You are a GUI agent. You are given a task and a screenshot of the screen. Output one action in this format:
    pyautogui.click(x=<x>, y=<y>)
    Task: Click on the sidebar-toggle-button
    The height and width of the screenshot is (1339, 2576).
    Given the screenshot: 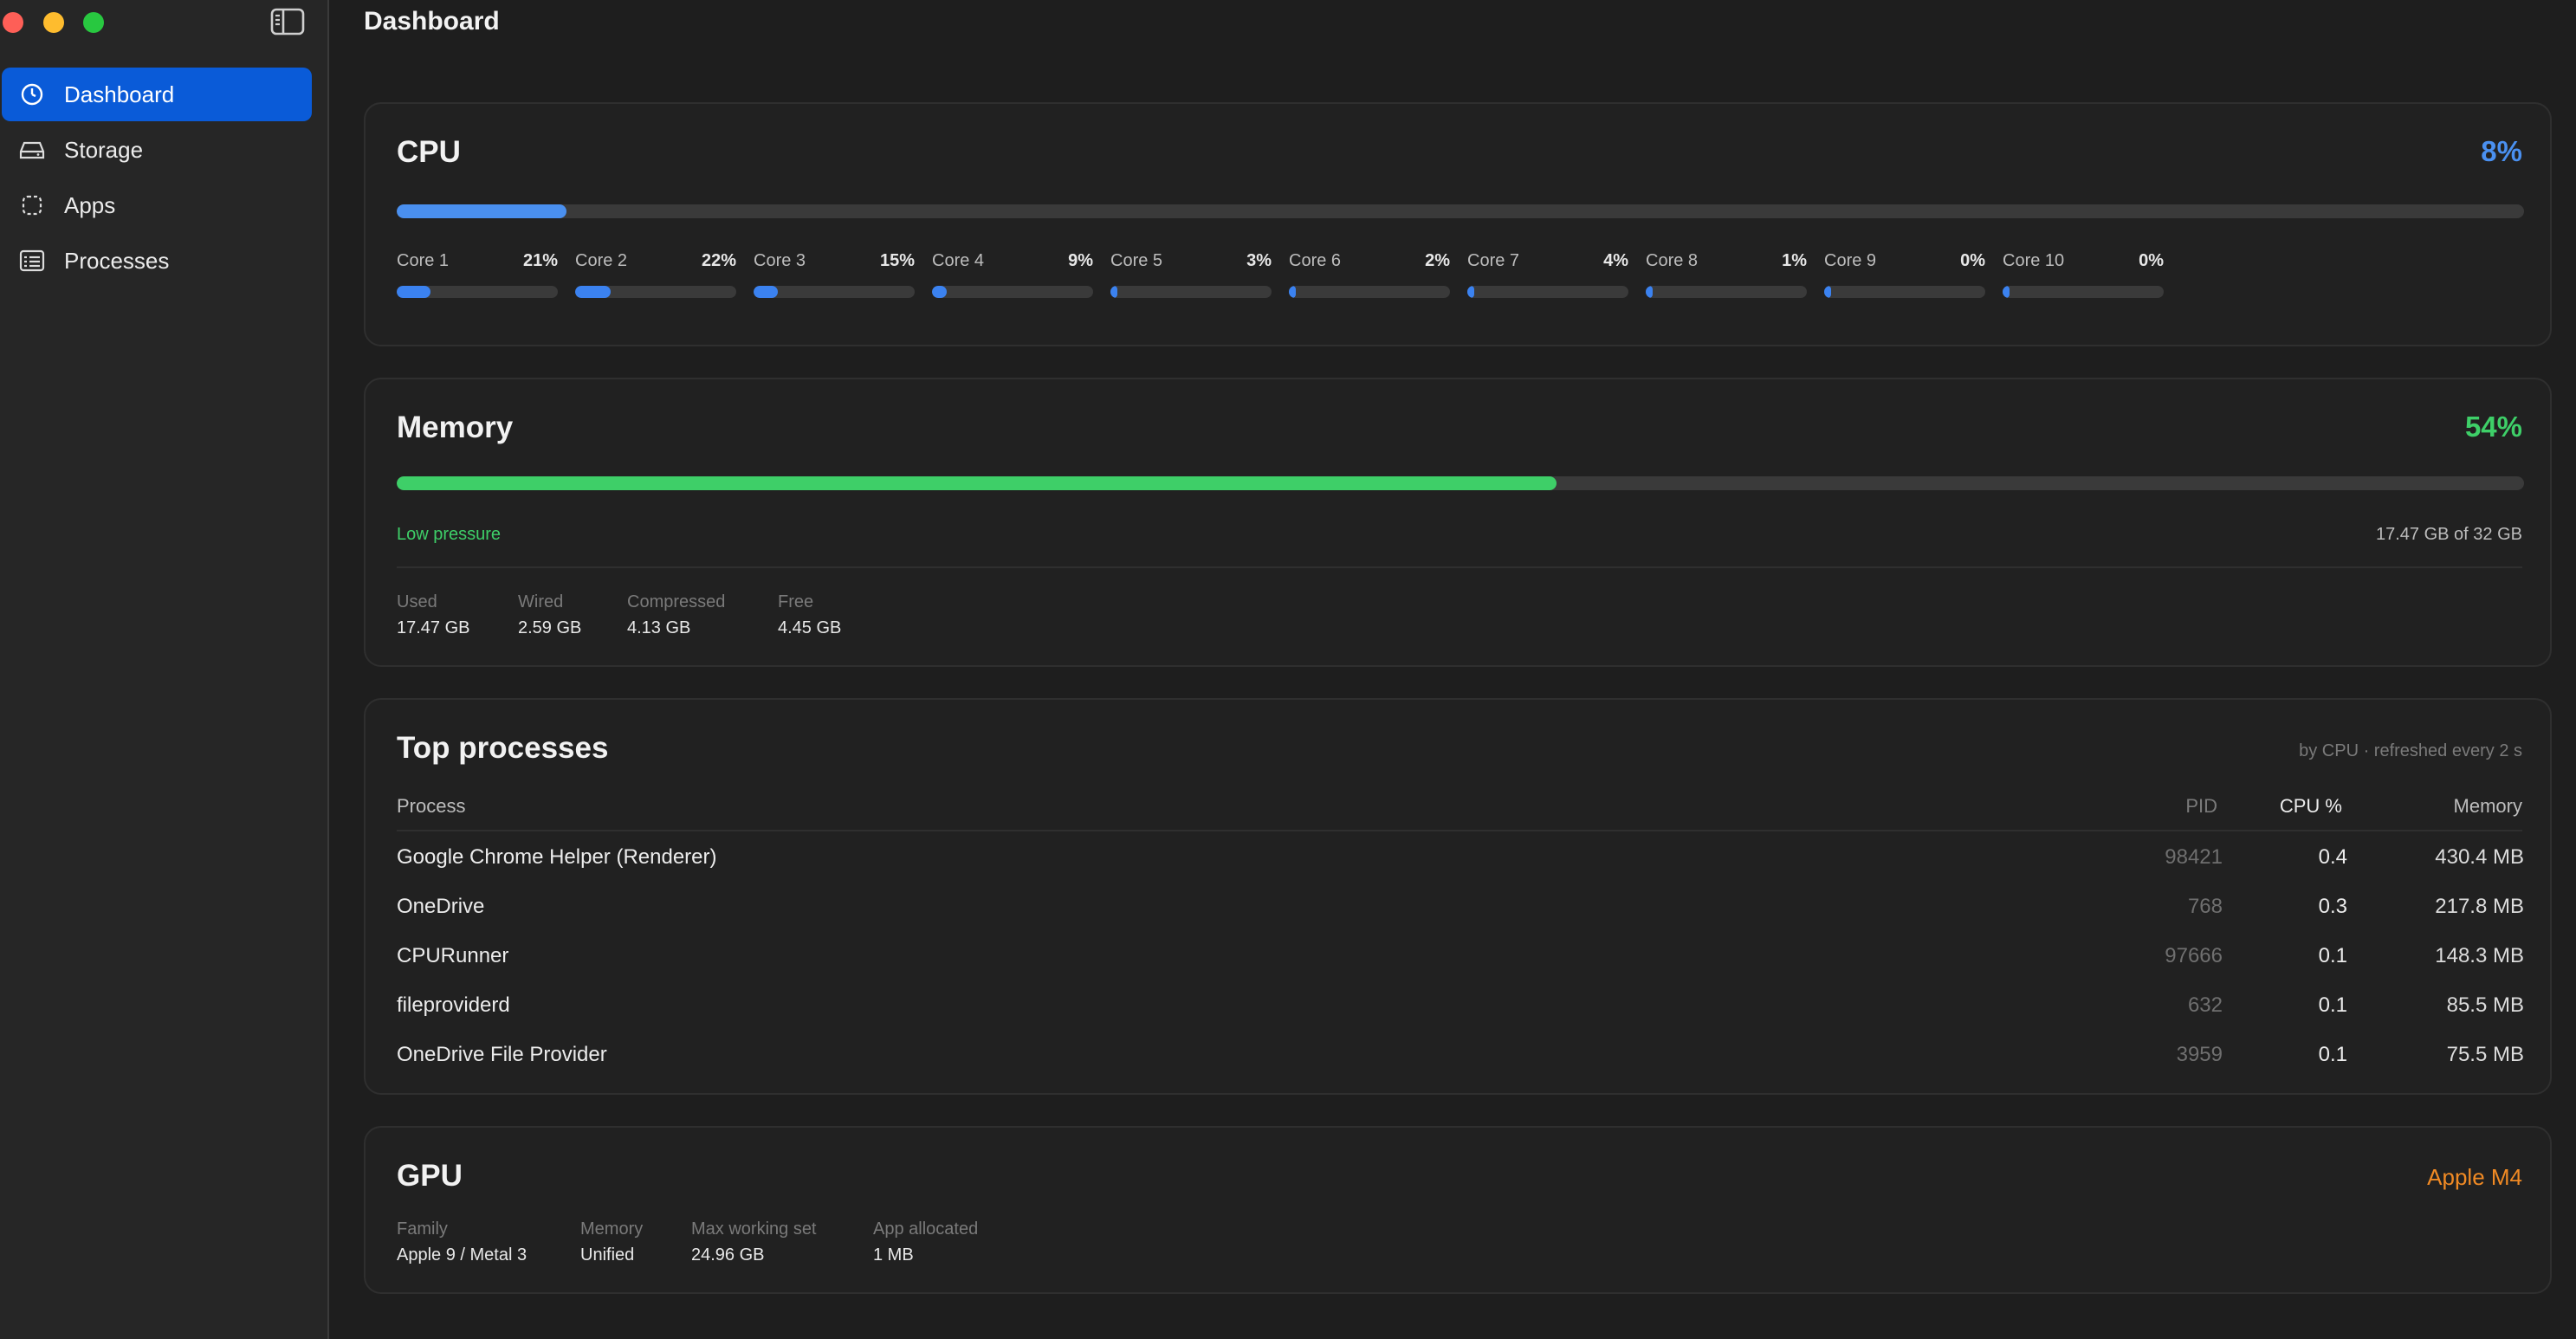 What is the action you would take?
    pyautogui.click(x=287, y=22)
    